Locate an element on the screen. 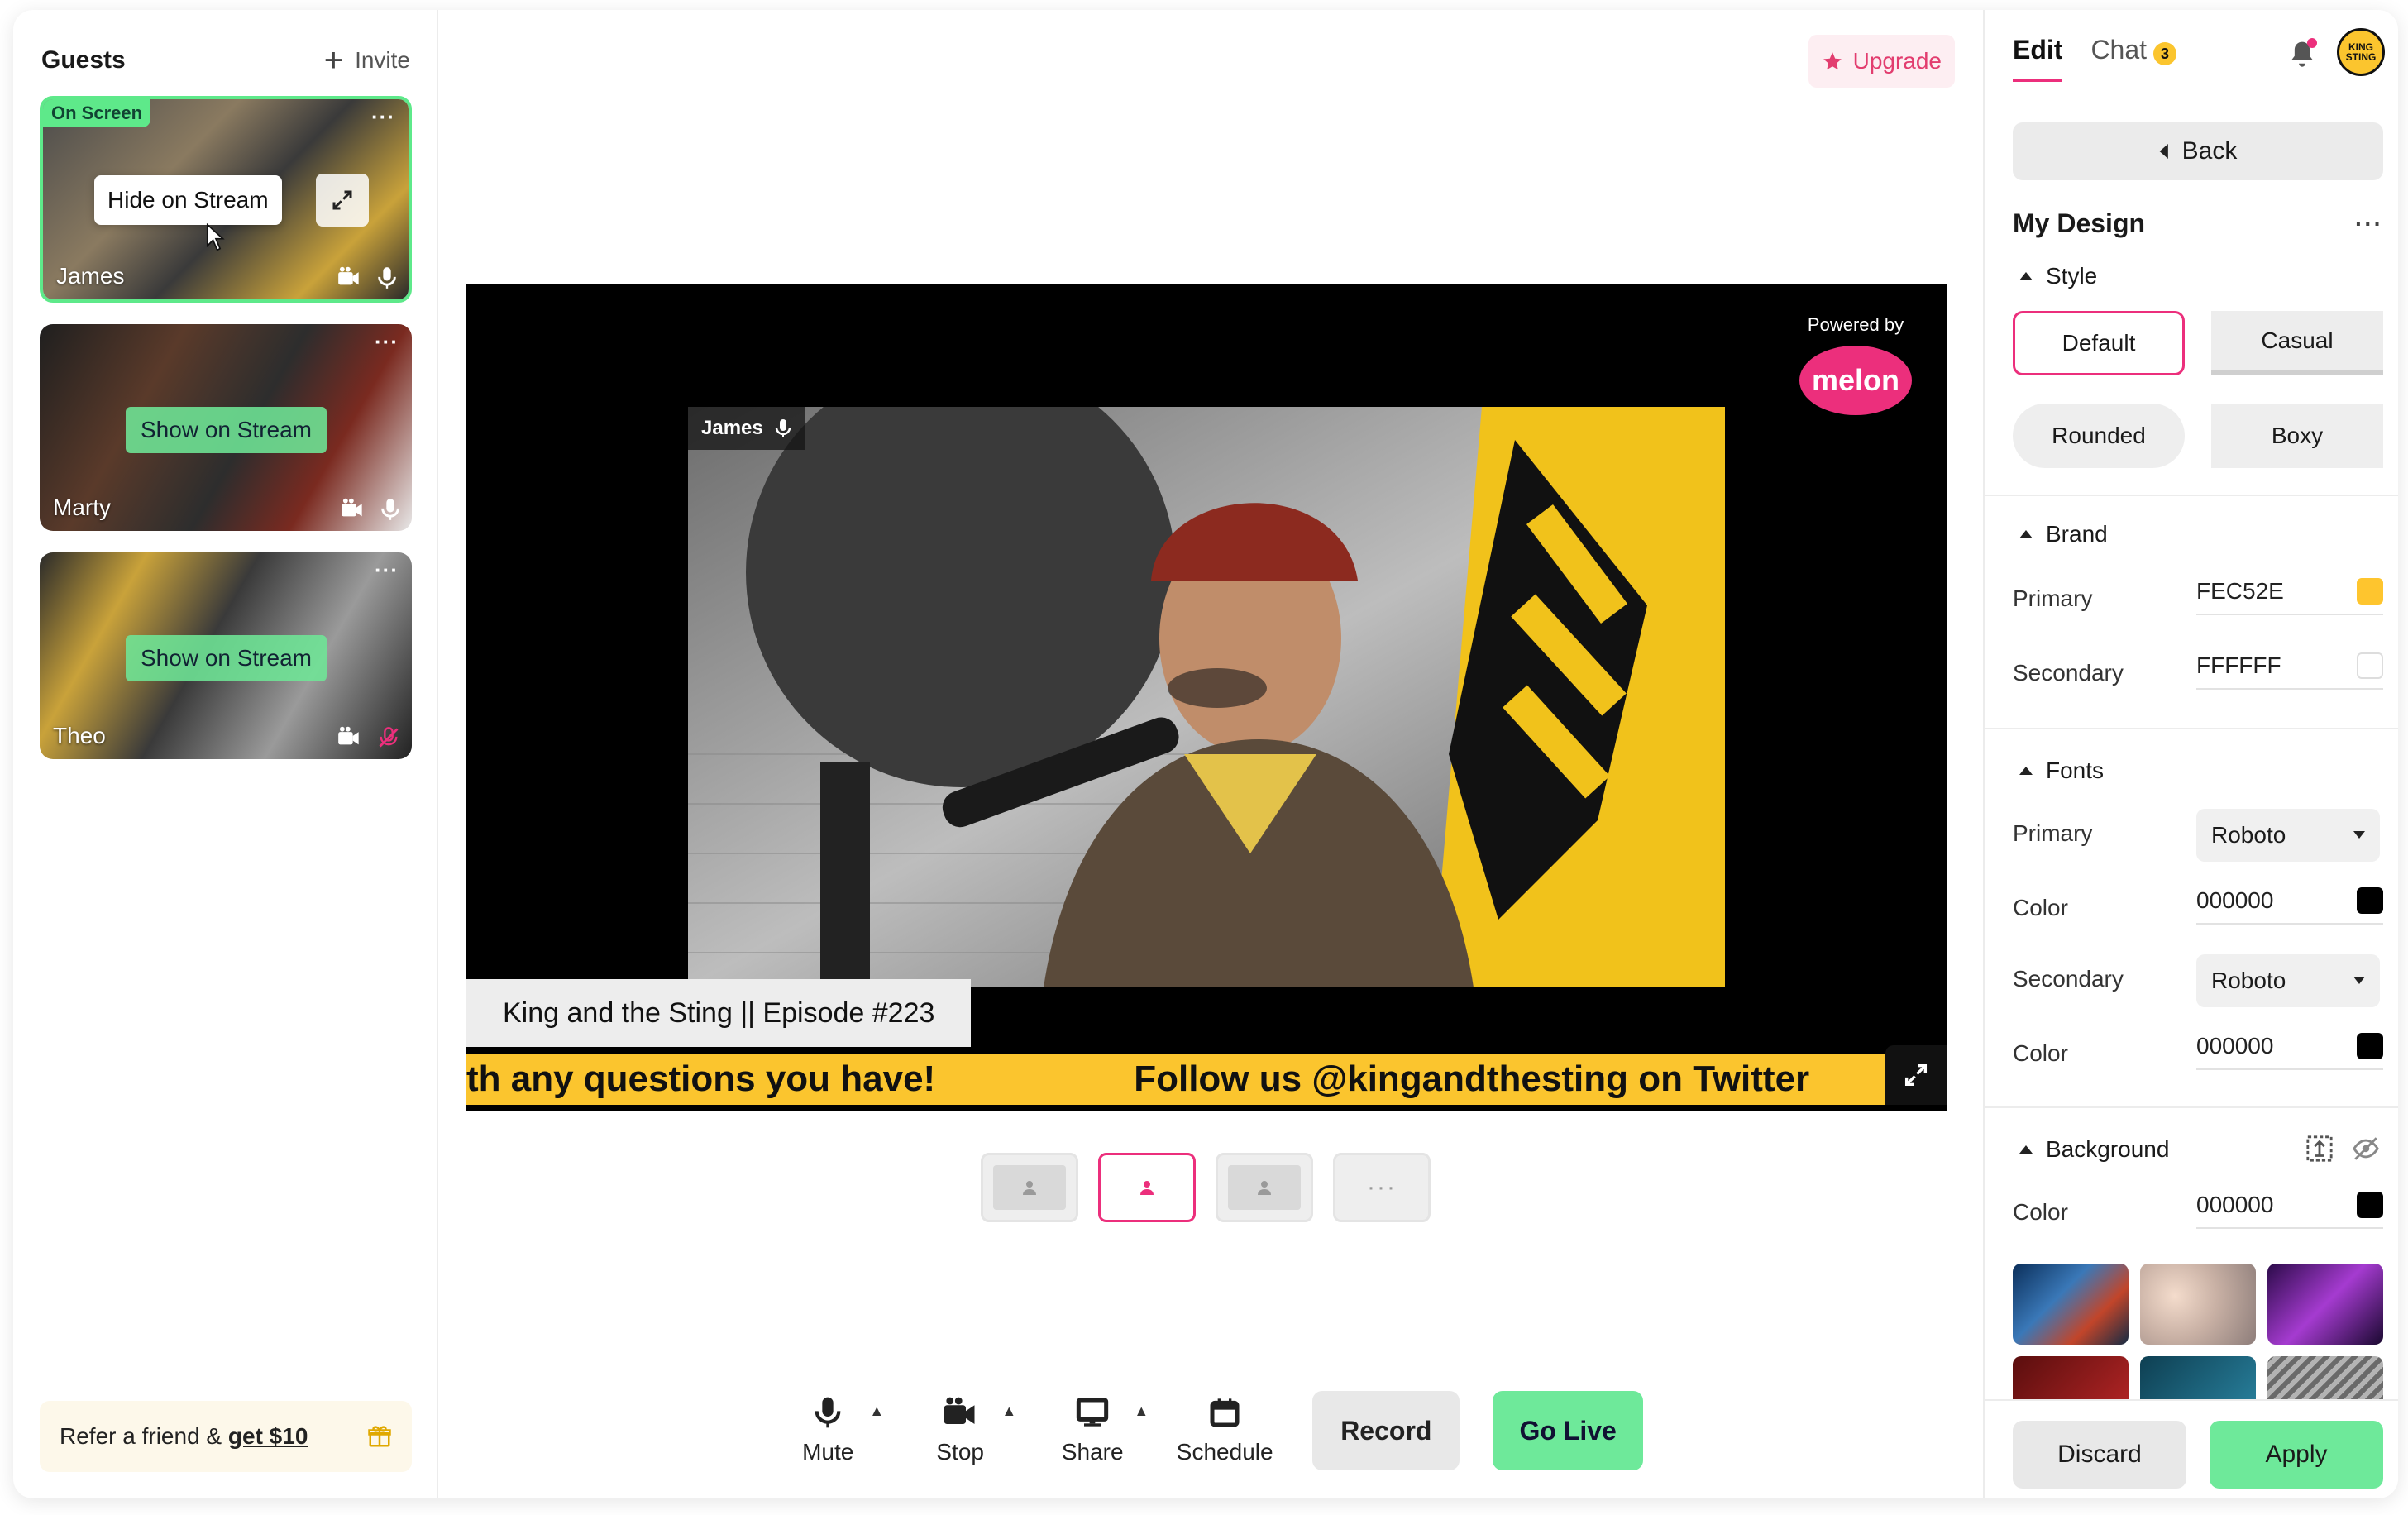 This screenshot has width=2408, height=1515. background-color-field: 000000 is located at coordinates (2289, 1206).